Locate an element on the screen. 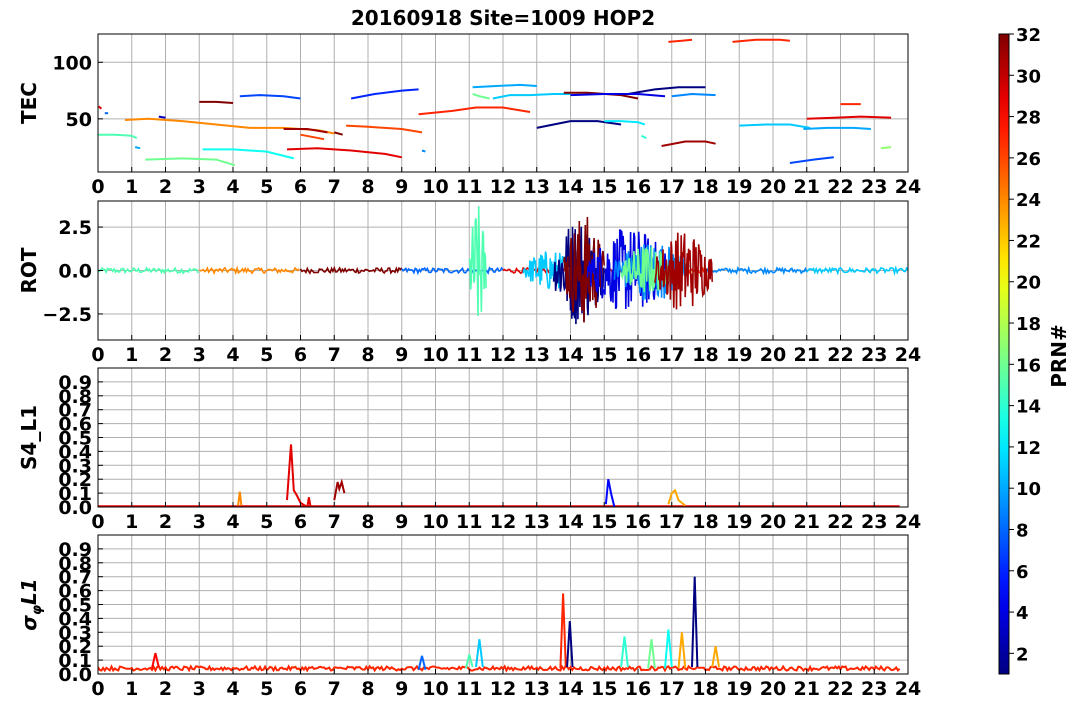  grid is located at coordinates (503, 605).